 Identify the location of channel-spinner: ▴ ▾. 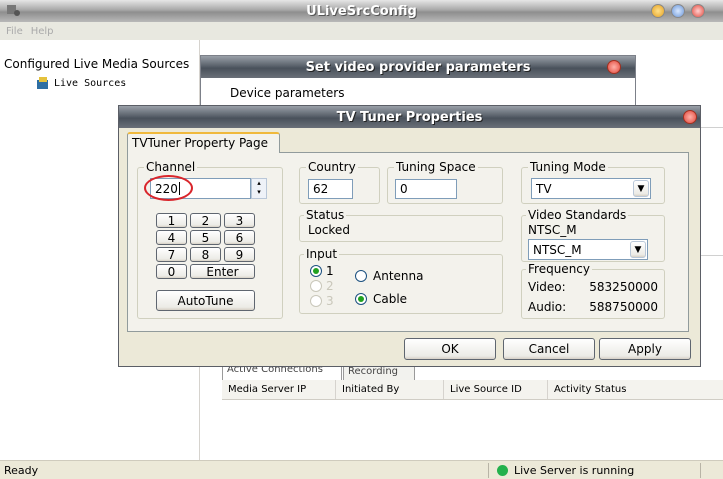
(259, 188).